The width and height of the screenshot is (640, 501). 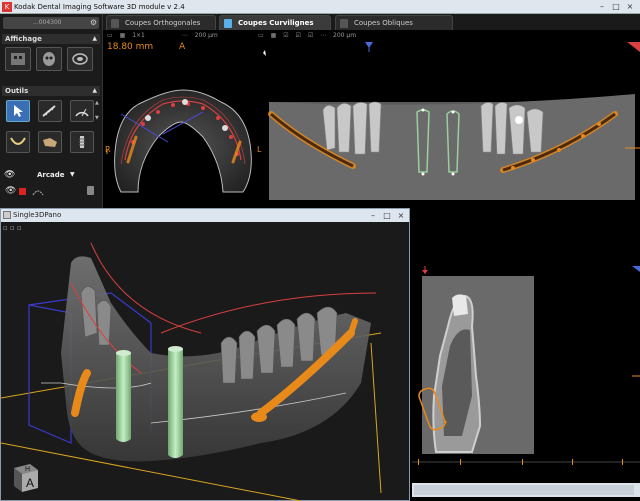 I want to click on layer-toolbar: 👁, so click(x=52, y=192).